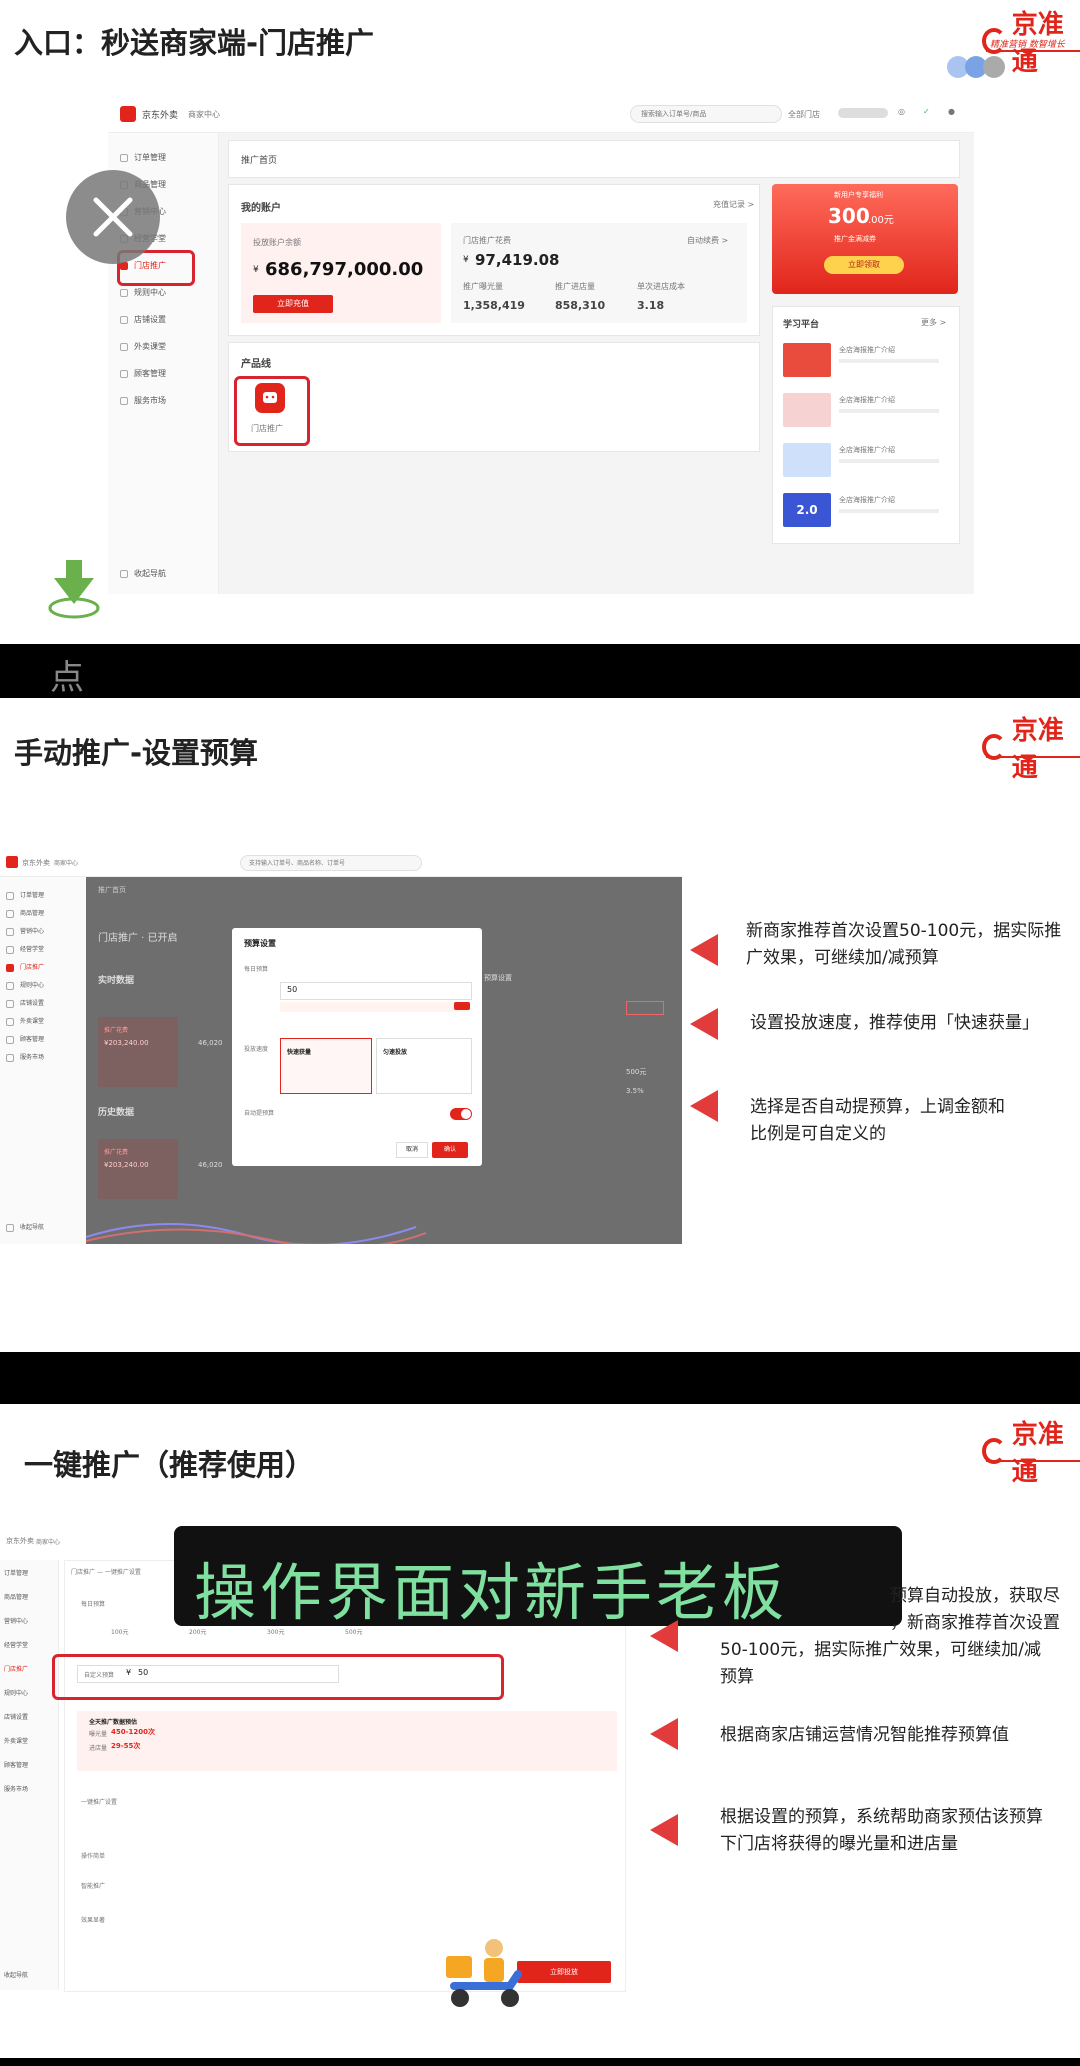 This screenshot has height=2066, width=1080. Describe the element at coordinates (194, 43) in the screenshot. I see `slide1-title: 入口：秒送商家端-门店推广` at that location.